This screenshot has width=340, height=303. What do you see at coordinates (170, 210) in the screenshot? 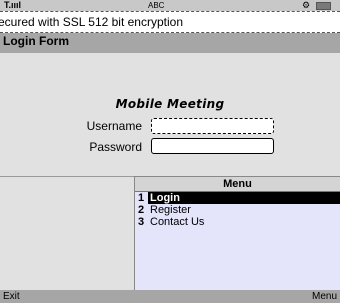
I see `menu-item-label: Register` at bounding box center [170, 210].